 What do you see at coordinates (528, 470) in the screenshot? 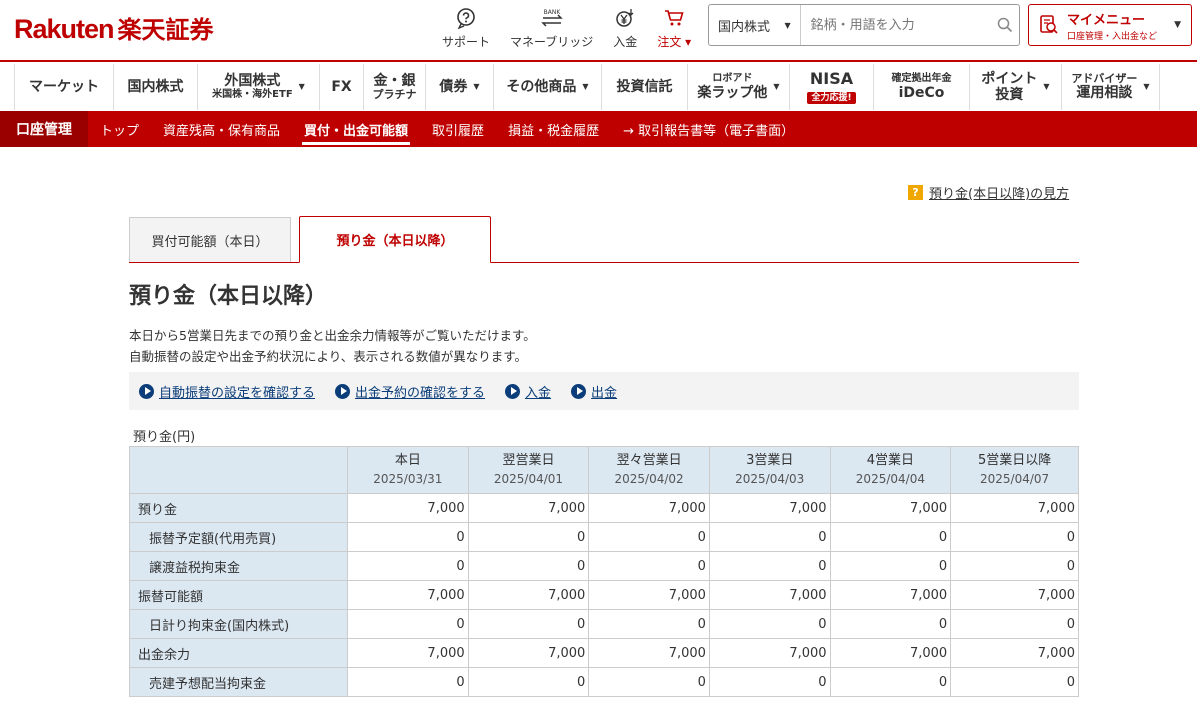
I see `column-header: 翌営業日 2025/04/01` at bounding box center [528, 470].